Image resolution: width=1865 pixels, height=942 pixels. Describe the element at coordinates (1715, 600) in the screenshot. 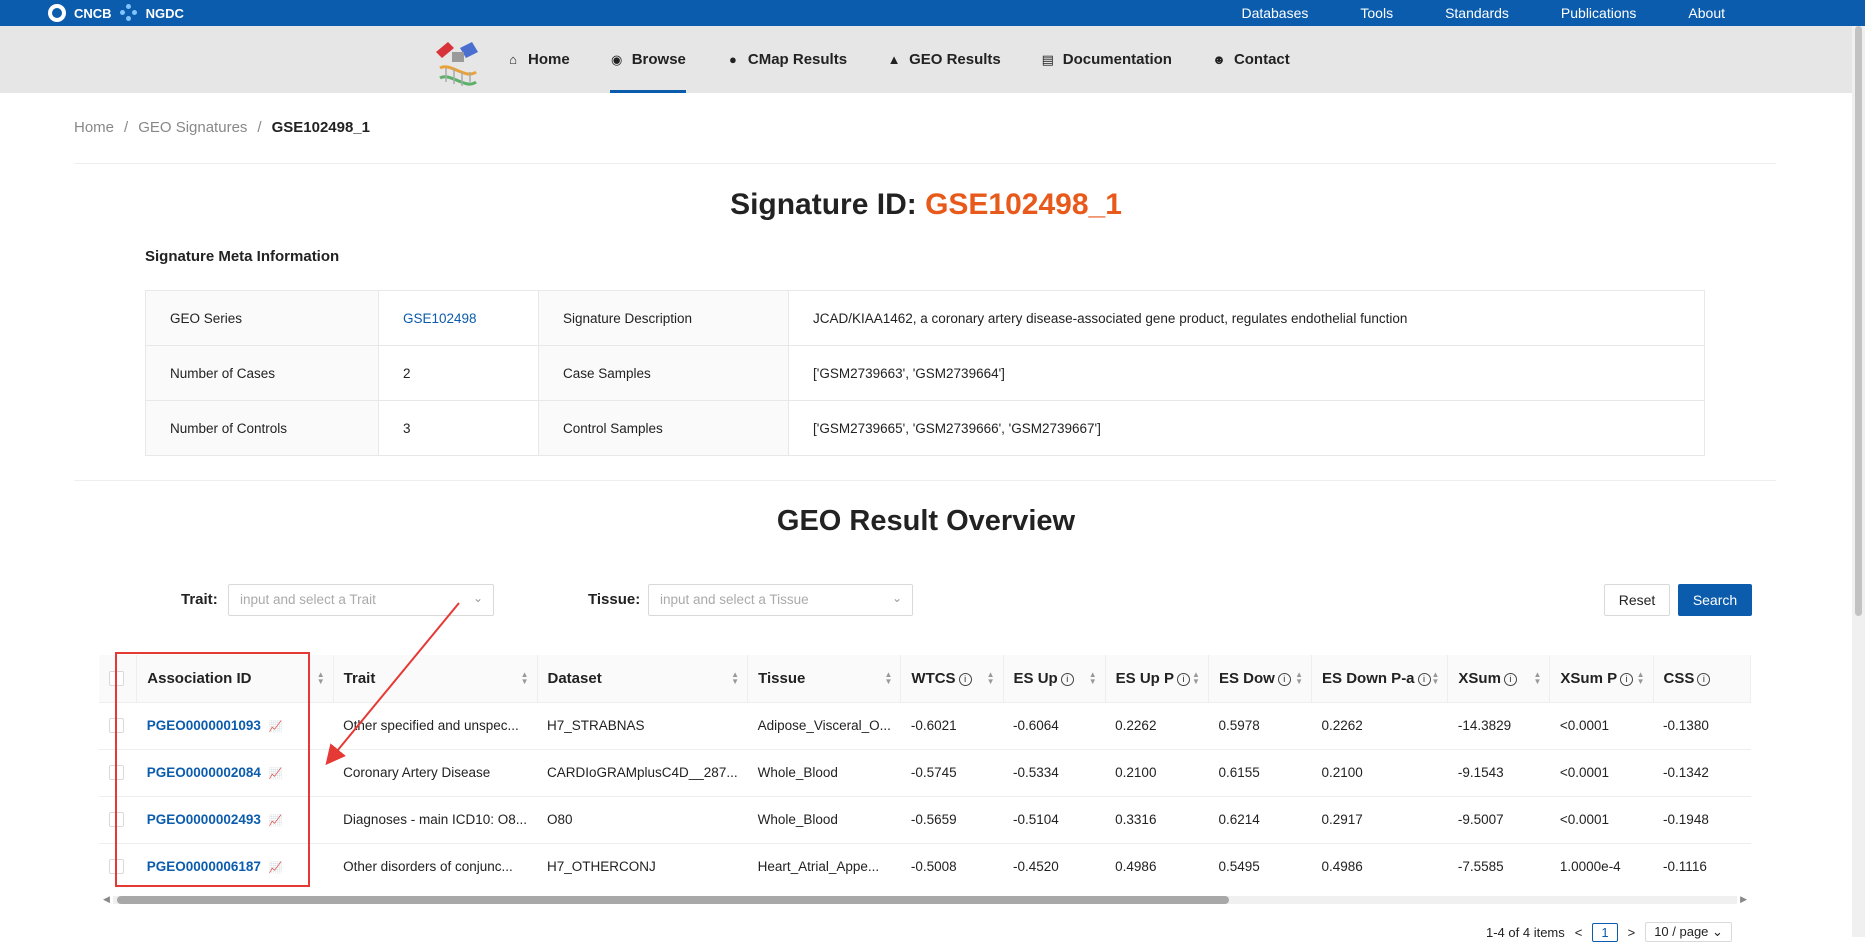

I see `search-button: Search` at that location.